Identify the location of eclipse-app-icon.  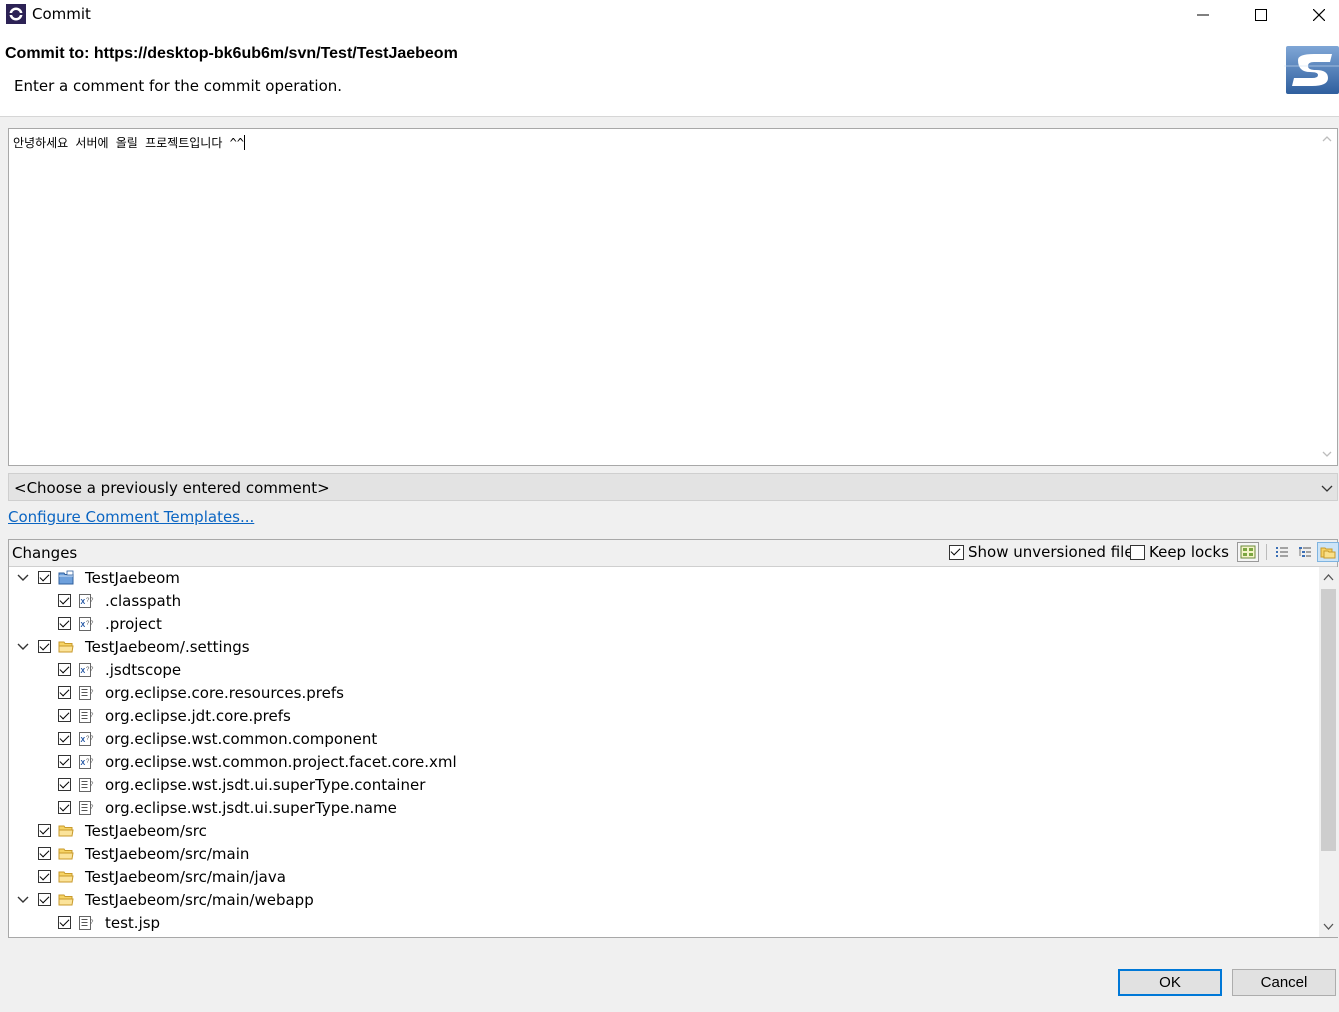
(16, 14).